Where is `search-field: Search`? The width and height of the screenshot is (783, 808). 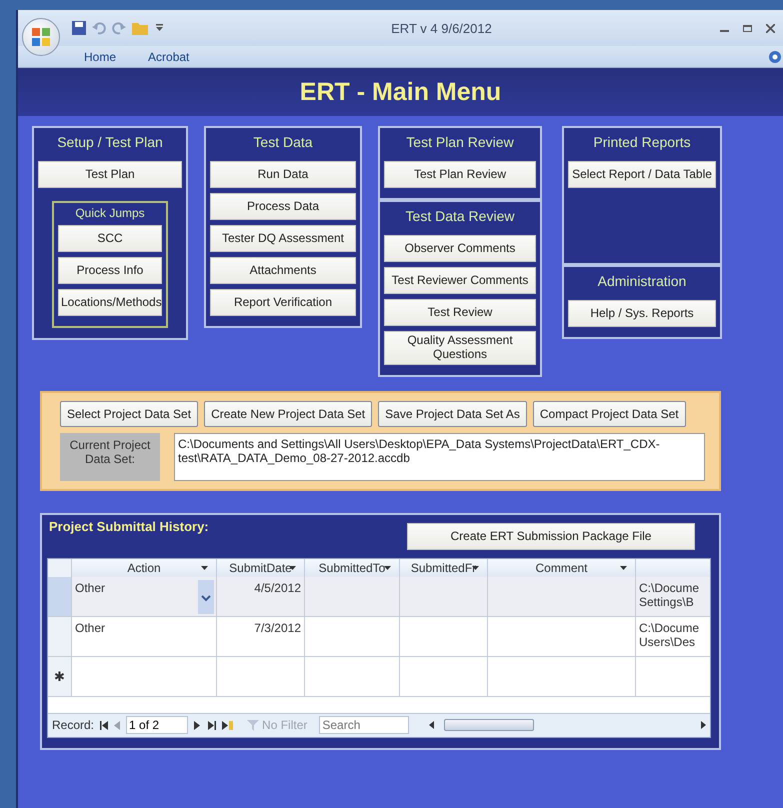
search-field: Search is located at coordinates (364, 725).